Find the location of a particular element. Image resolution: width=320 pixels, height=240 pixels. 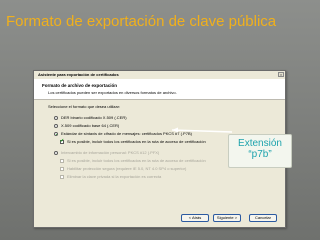

header-title: Formato de archivo de exportación is located at coordinates (80, 85).